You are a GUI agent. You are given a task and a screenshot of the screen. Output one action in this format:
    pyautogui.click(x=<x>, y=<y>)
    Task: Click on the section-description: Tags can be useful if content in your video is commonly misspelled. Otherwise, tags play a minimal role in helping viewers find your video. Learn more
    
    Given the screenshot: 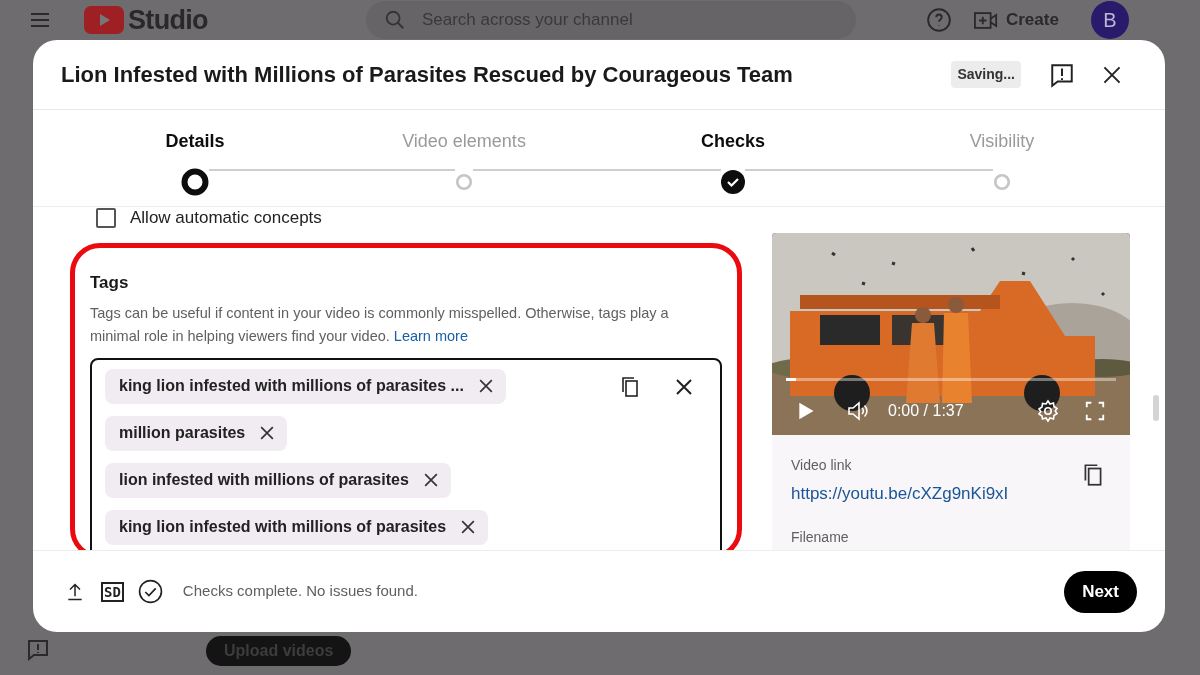 What is the action you would take?
    pyautogui.click(x=380, y=324)
    